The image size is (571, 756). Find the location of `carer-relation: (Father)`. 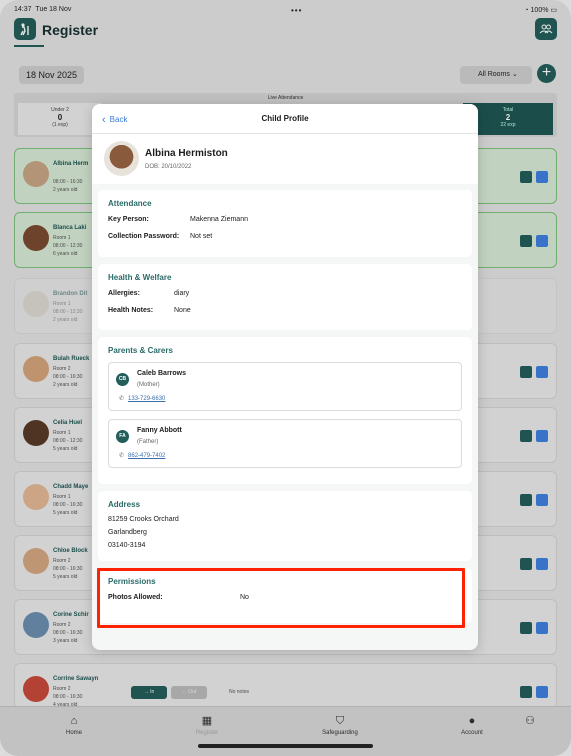

carer-relation: (Father) is located at coordinates (148, 442).